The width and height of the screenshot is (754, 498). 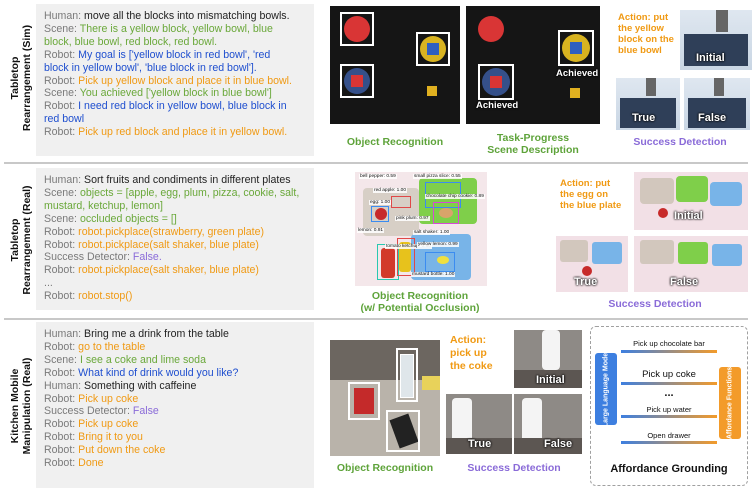 I want to click on dialog-text: block, blue bowl, red block, red bowl., so click(x=131, y=41).